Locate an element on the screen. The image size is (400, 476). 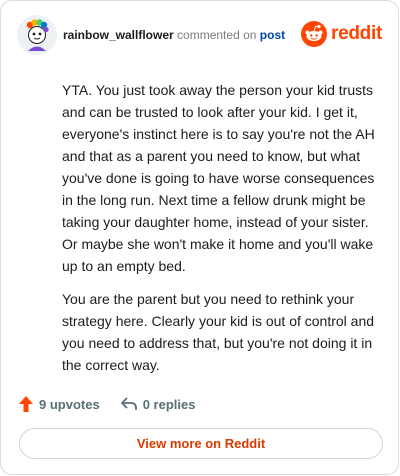
view-more-button: View more on Reddit is located at coordinates (201, 443).